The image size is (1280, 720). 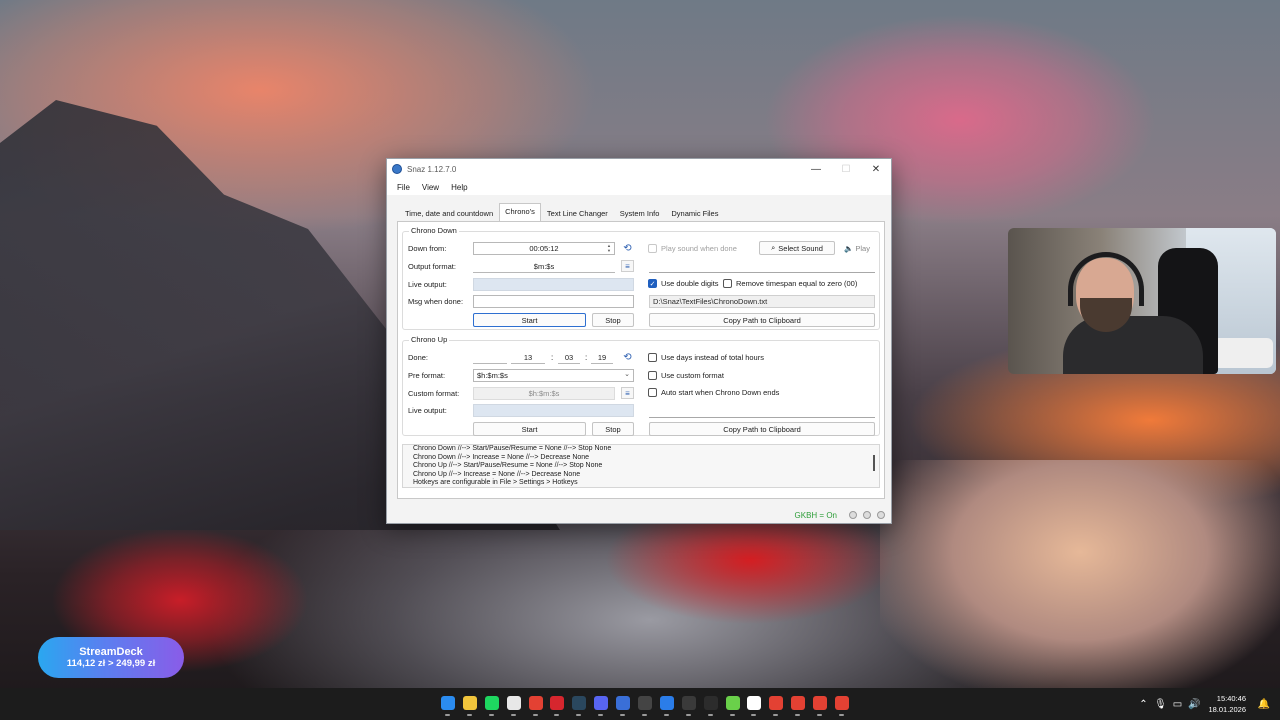 I want to click on status-bar: GKBH = On, so click(x=639, y=515).